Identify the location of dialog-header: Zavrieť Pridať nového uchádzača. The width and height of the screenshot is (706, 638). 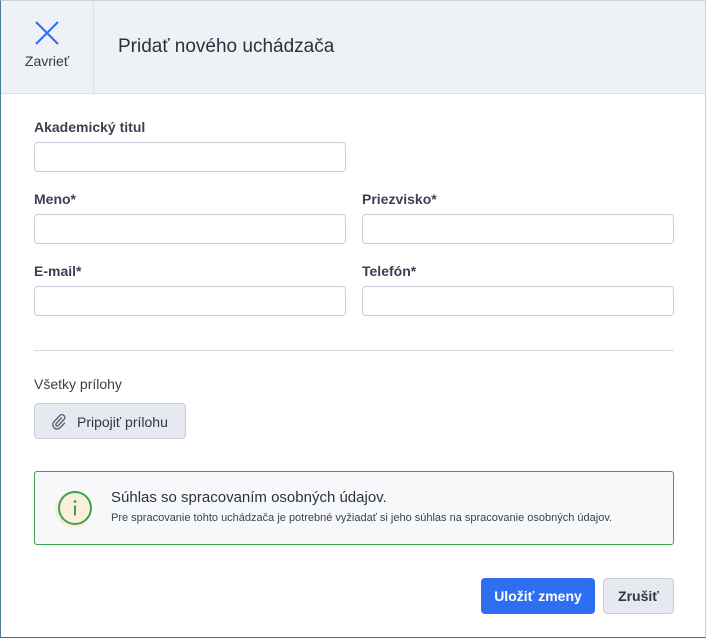
(353, 47).